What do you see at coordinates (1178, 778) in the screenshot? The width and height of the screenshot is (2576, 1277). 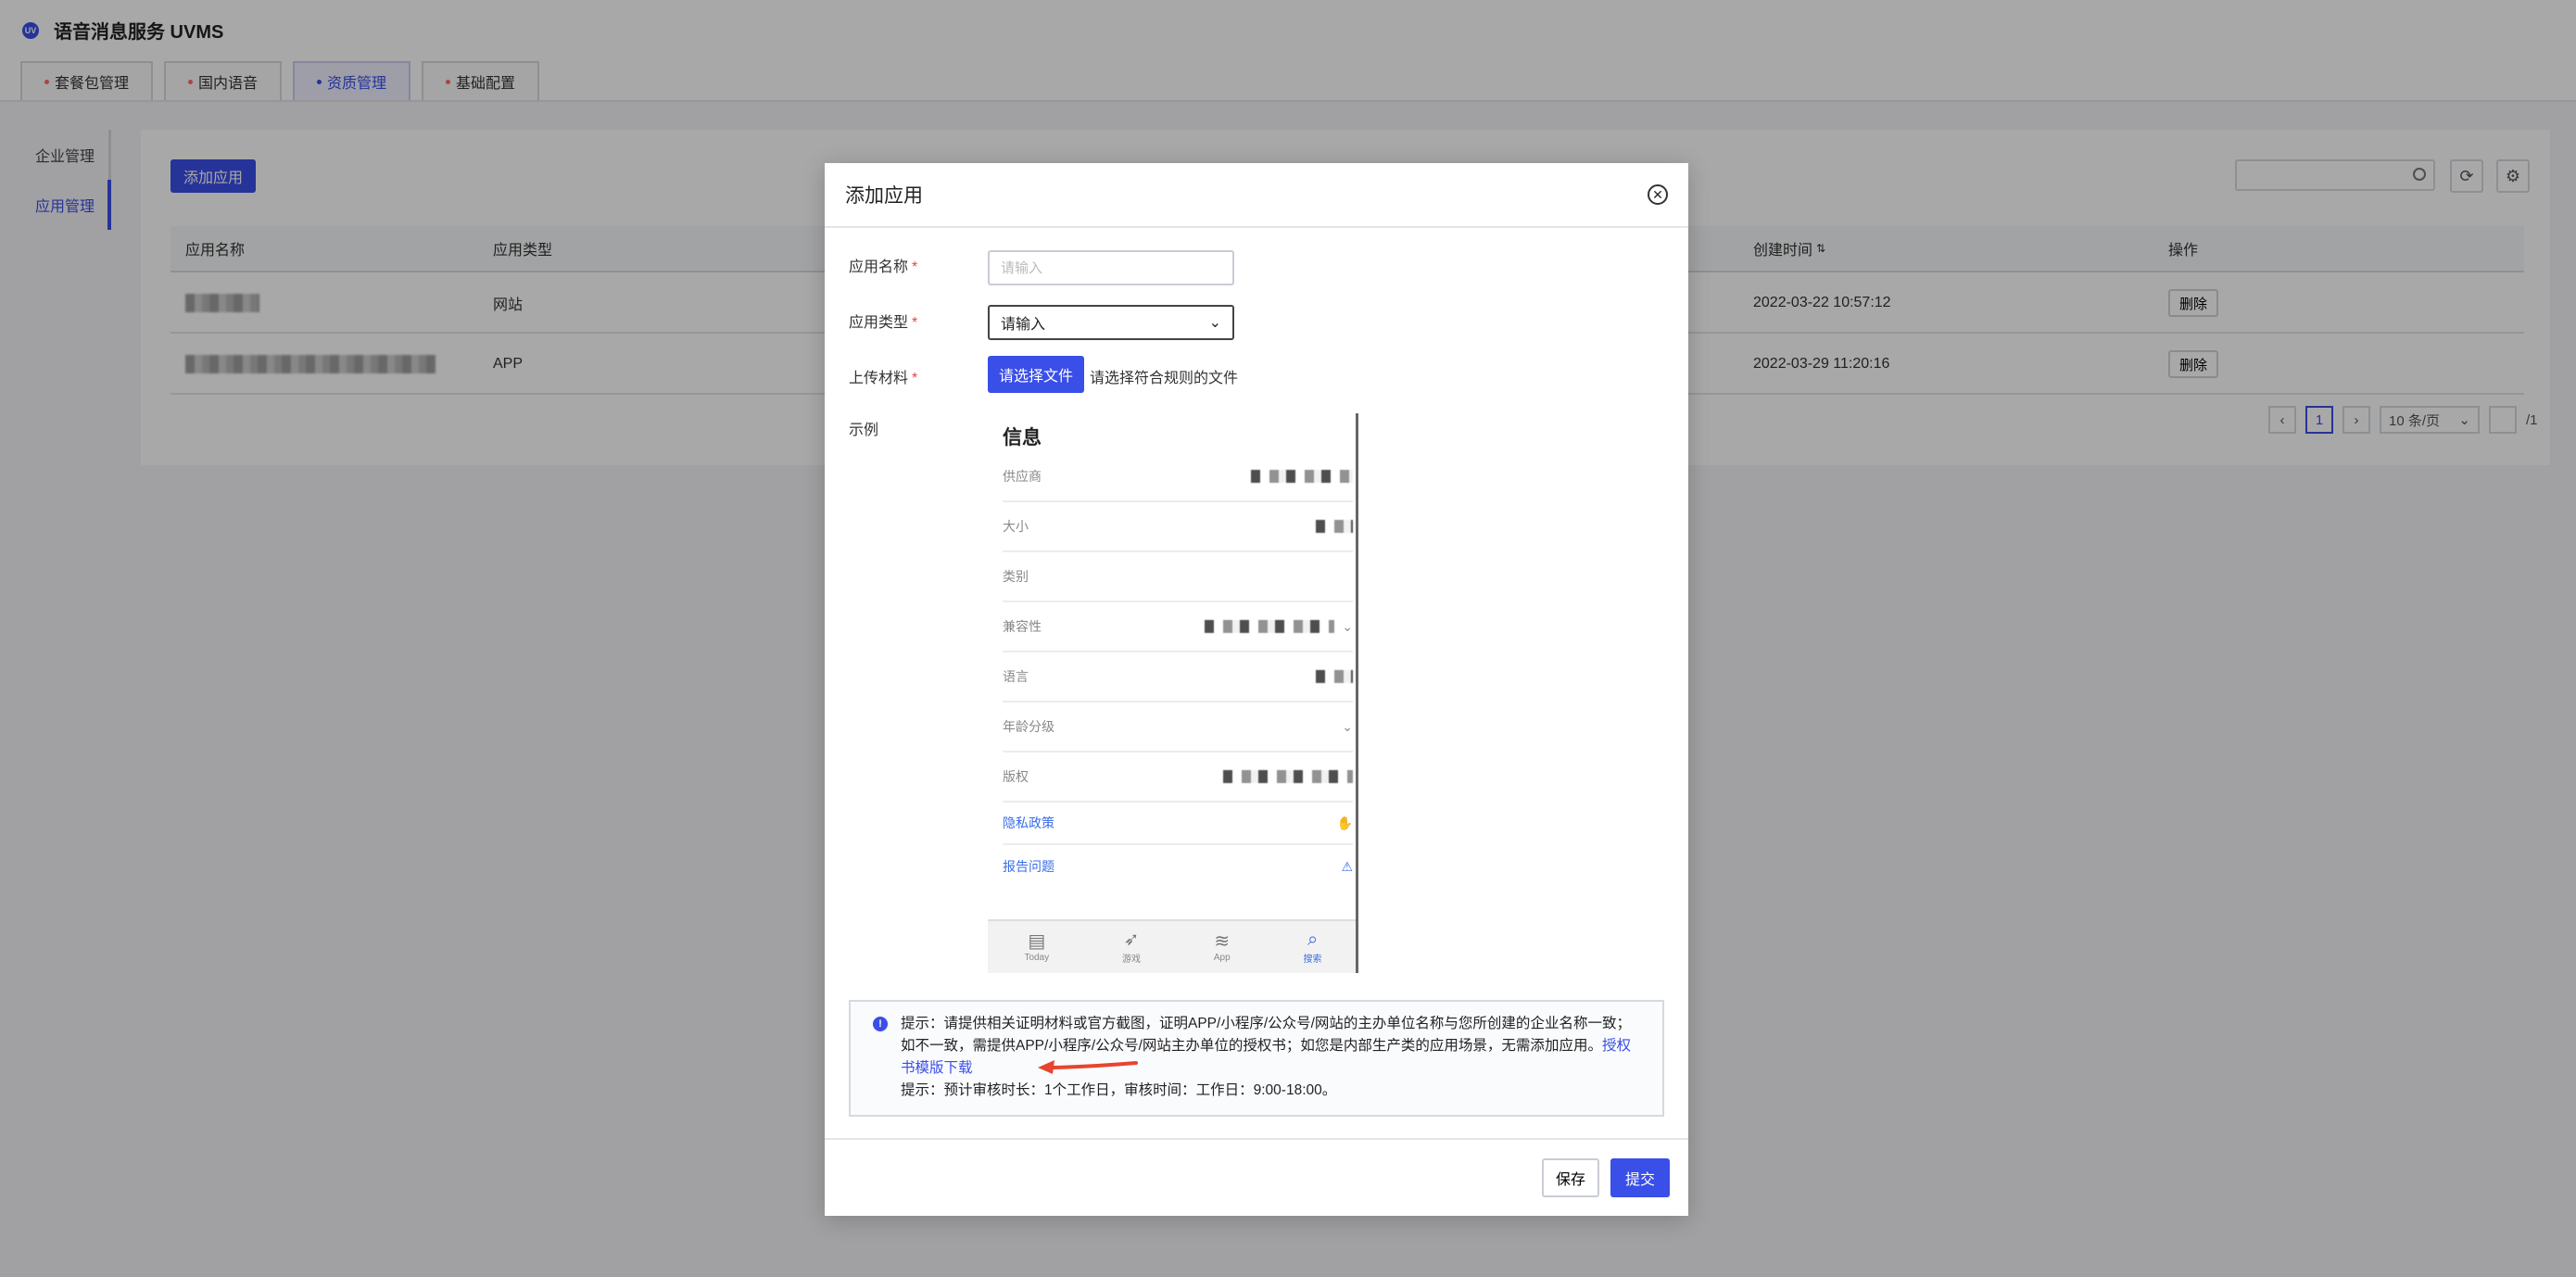 I see `example-info-row: 版权` at bounding box center [1178, 778].